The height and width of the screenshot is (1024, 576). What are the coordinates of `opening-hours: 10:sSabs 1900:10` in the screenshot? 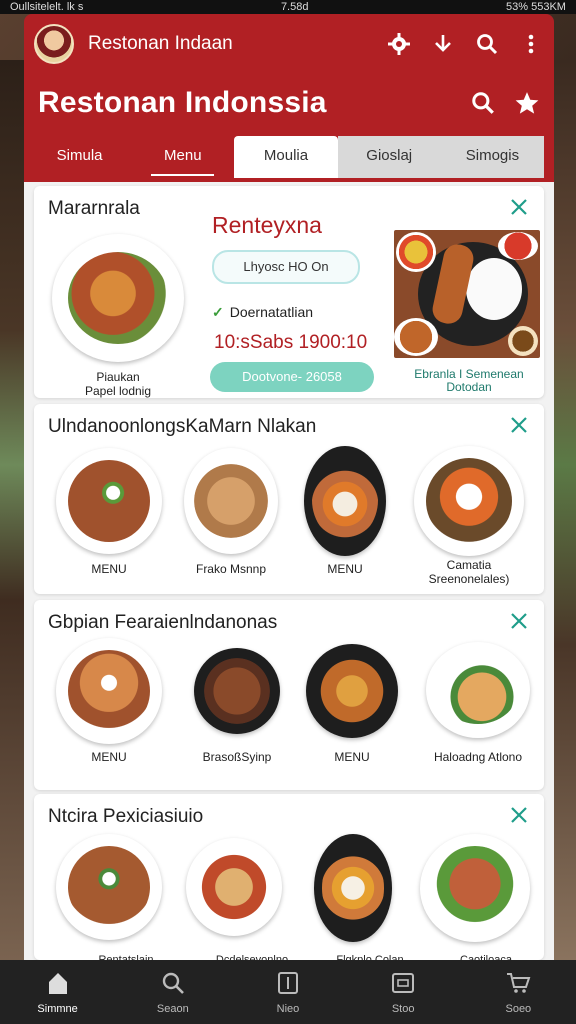 It's located at (291, 342).